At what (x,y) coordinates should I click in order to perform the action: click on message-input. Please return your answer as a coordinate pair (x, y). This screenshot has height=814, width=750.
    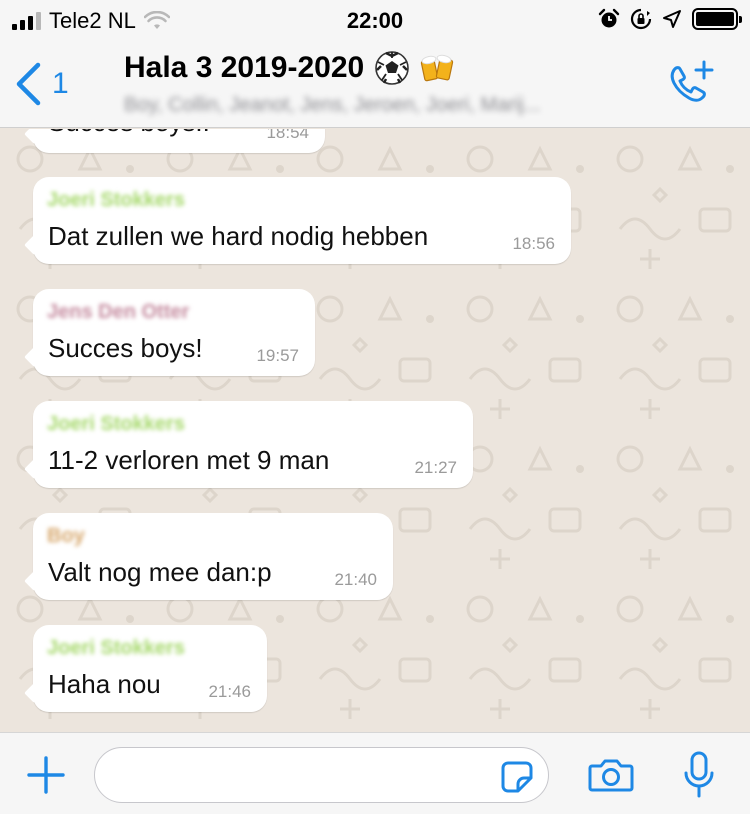
    Looking at the image, I should click on (303, 775).